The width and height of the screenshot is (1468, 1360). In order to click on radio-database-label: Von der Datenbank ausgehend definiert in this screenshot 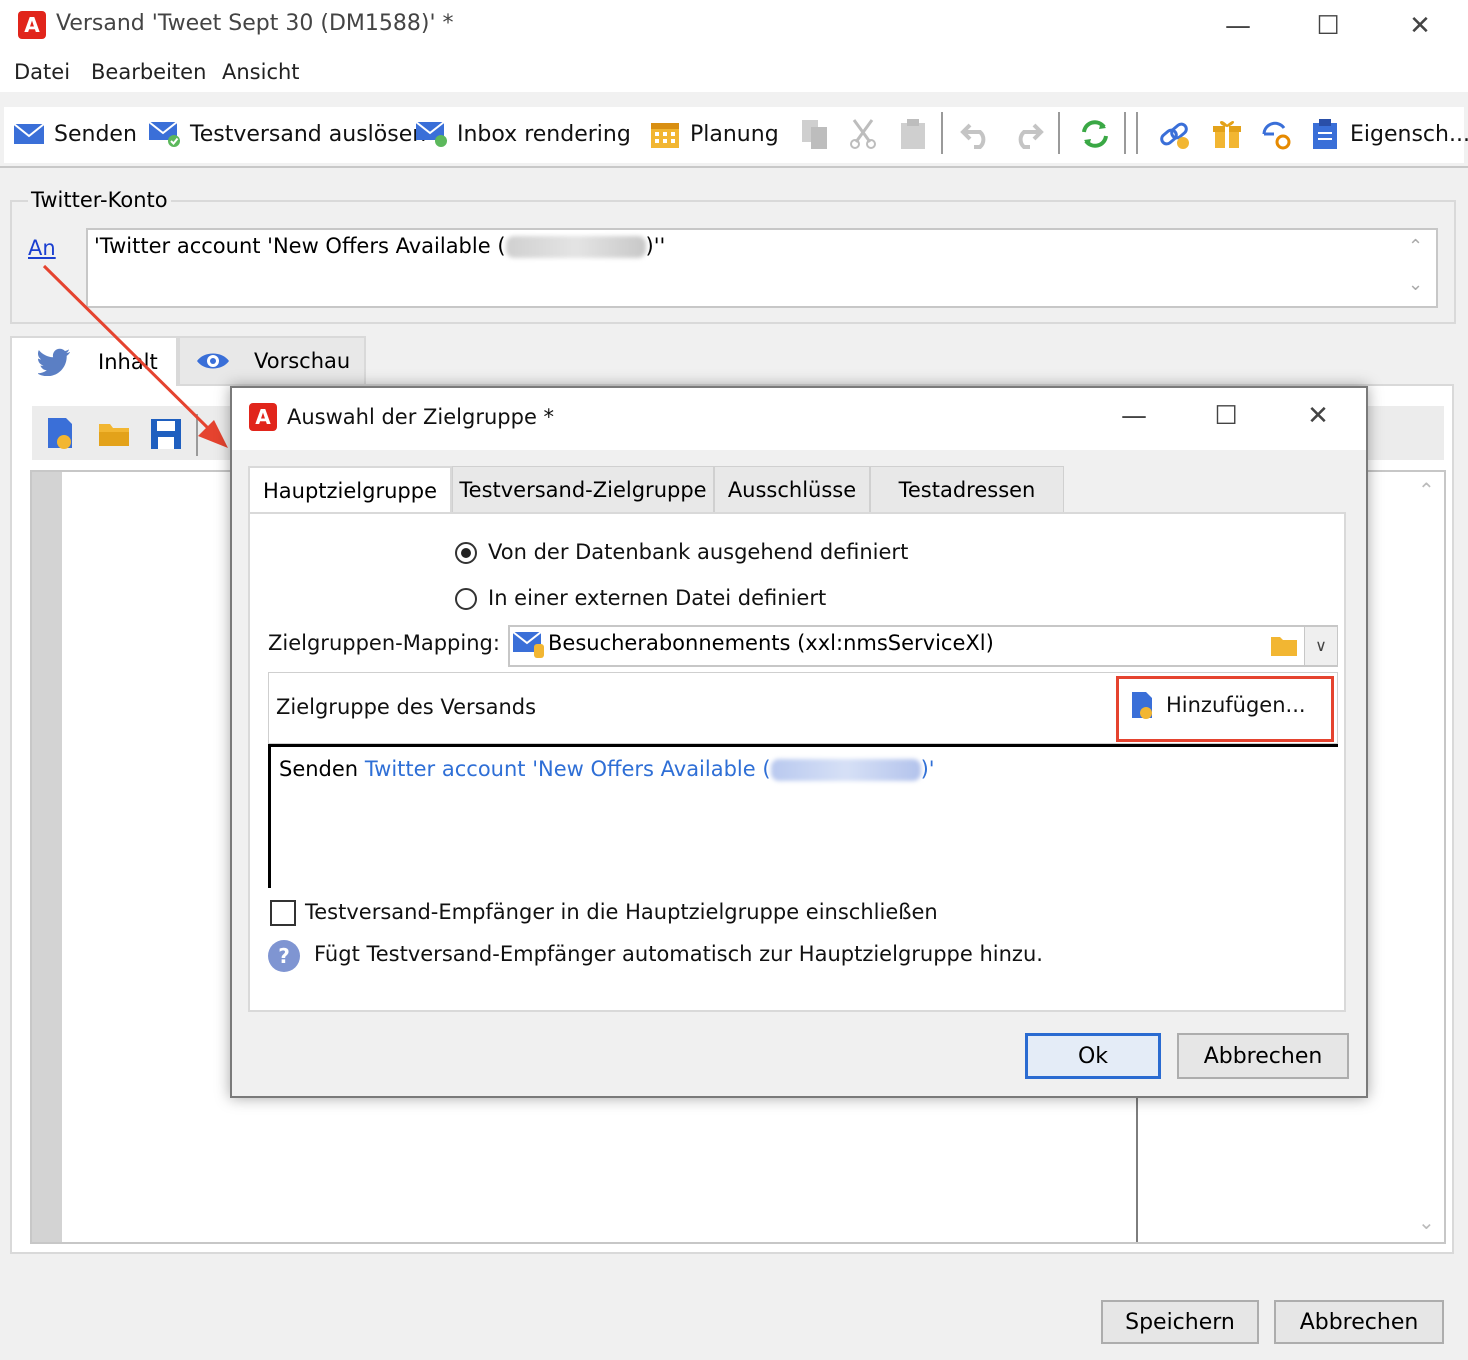, I will do `click(698, 552)`.